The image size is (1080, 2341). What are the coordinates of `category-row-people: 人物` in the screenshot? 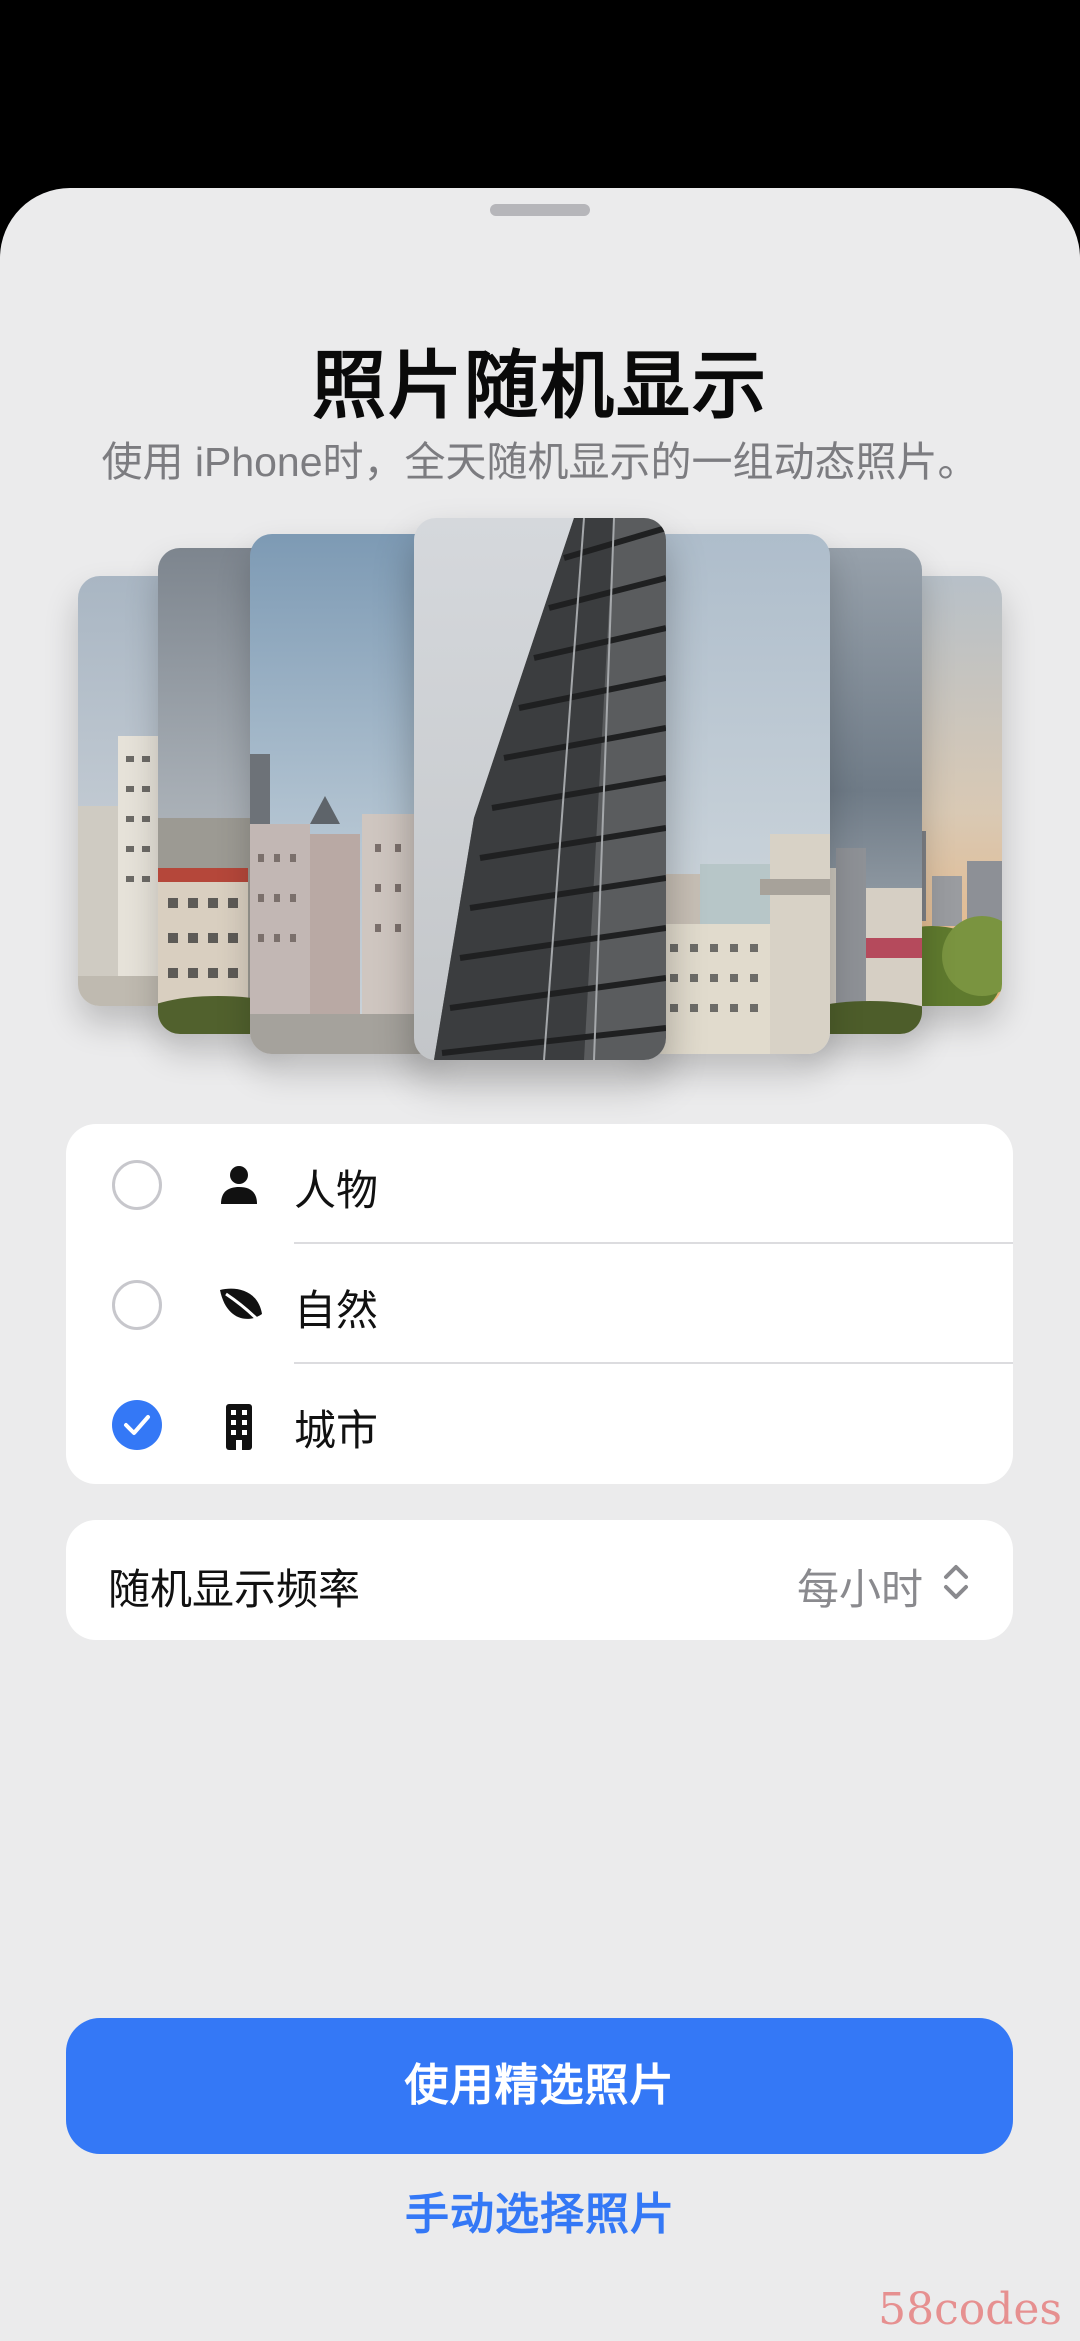 It's located at (539, 1184).